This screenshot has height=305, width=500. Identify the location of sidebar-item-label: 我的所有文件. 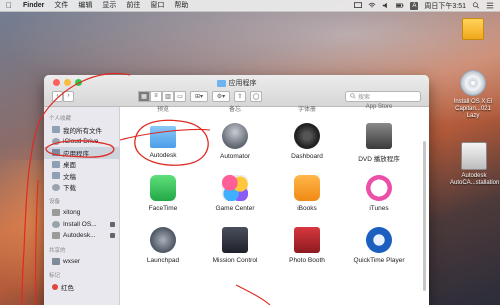
(82, 131).